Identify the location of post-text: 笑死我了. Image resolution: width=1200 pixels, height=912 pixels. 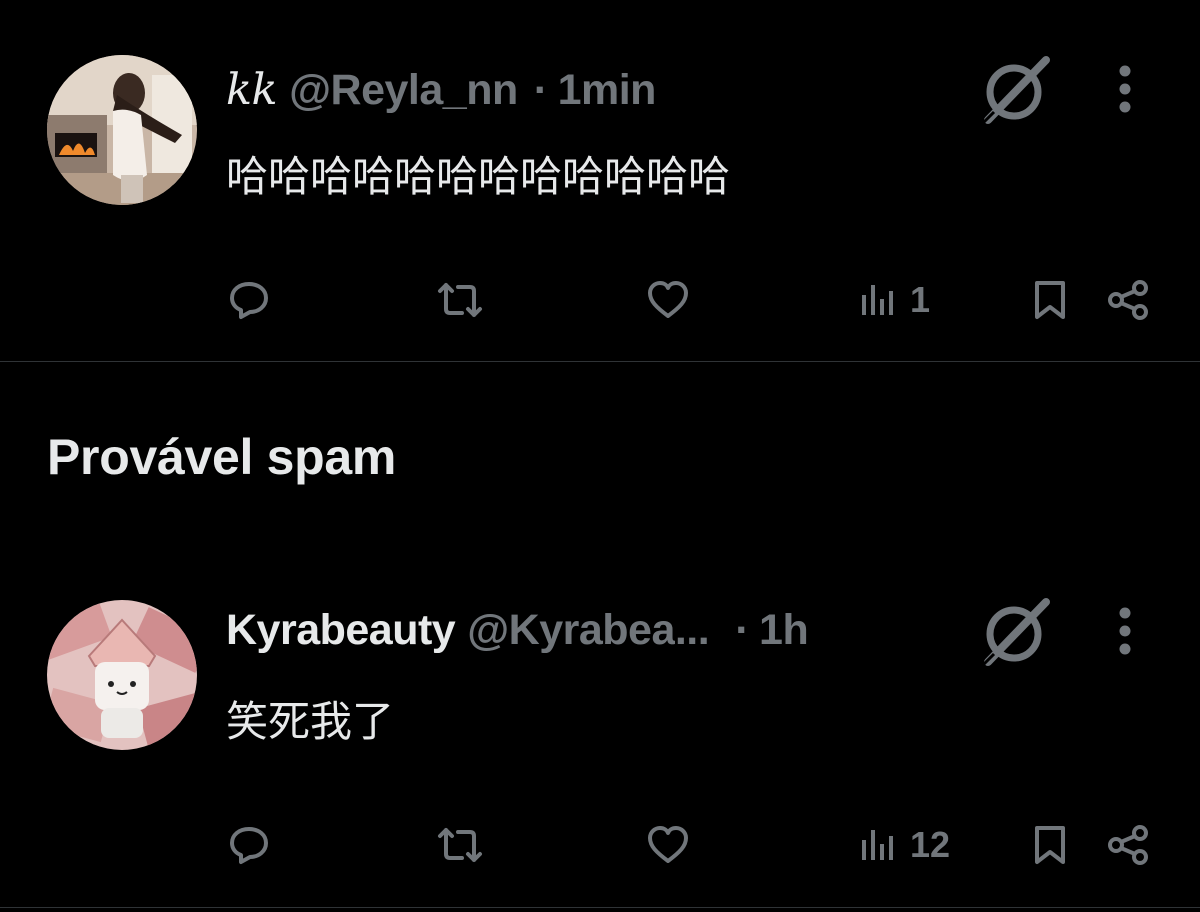
(310, 721).